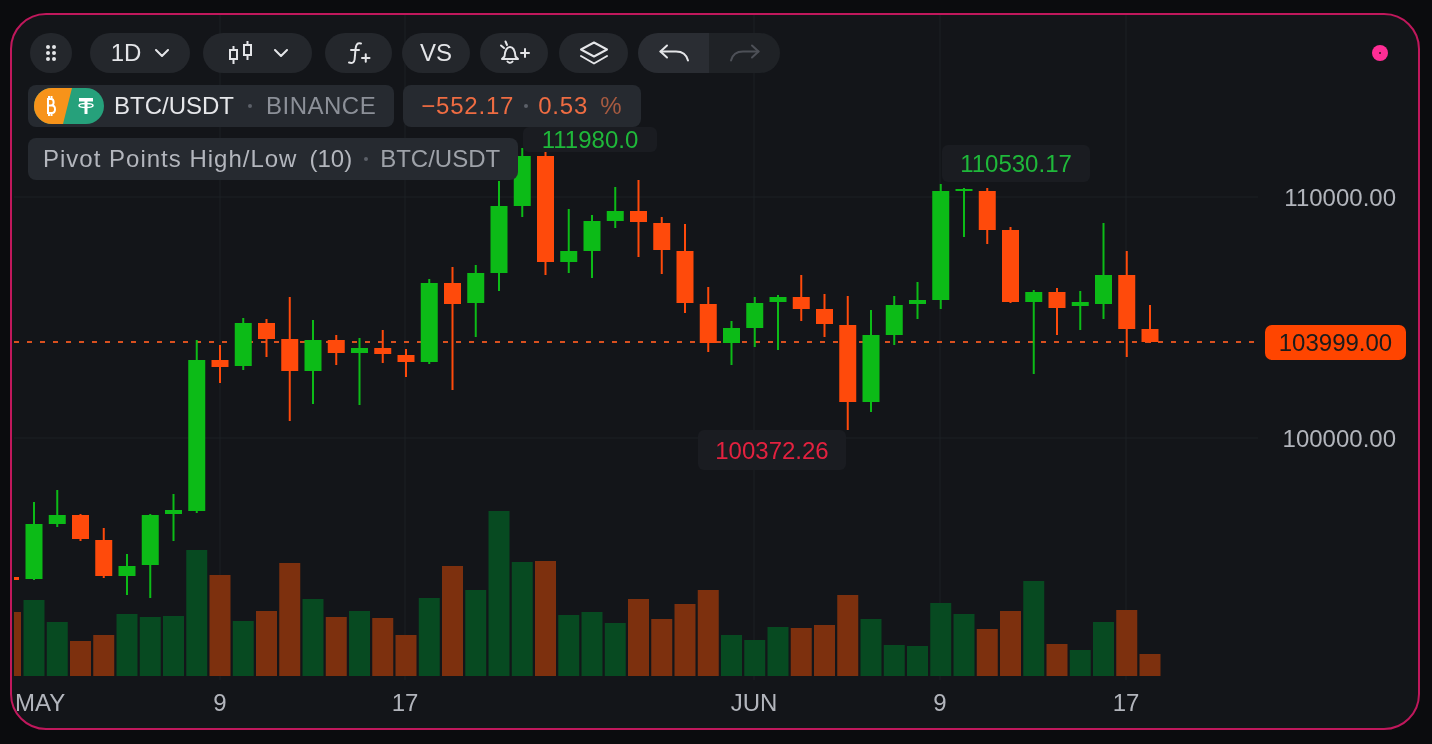 This screenshot has width=1432, height=744. Describe the element at coordinates (69, 106) in the screenshot. I see `coin-pair-icon` at that location.